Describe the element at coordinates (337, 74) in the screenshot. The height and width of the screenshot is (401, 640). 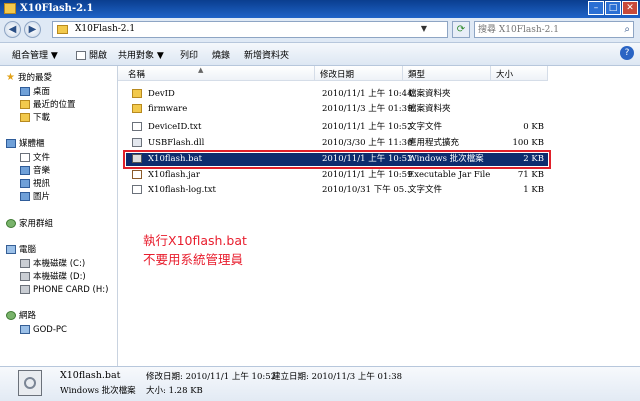
I see `column-date: 修改日期` at that location.